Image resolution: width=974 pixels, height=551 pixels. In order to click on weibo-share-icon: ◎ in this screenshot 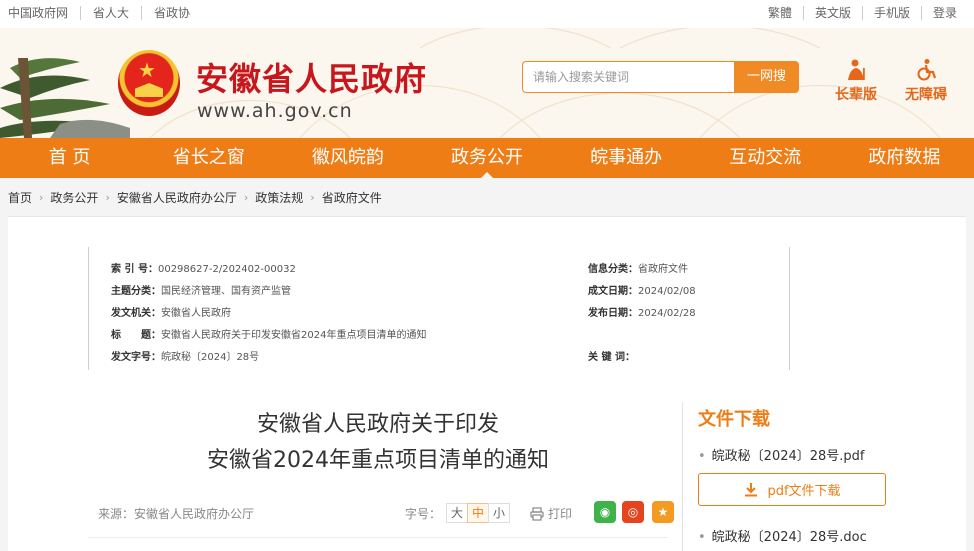, I will do `click(633, 512)`.